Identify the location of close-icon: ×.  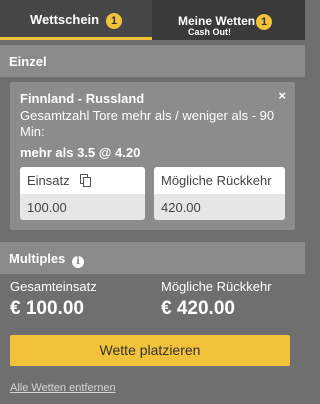
(282, 95).